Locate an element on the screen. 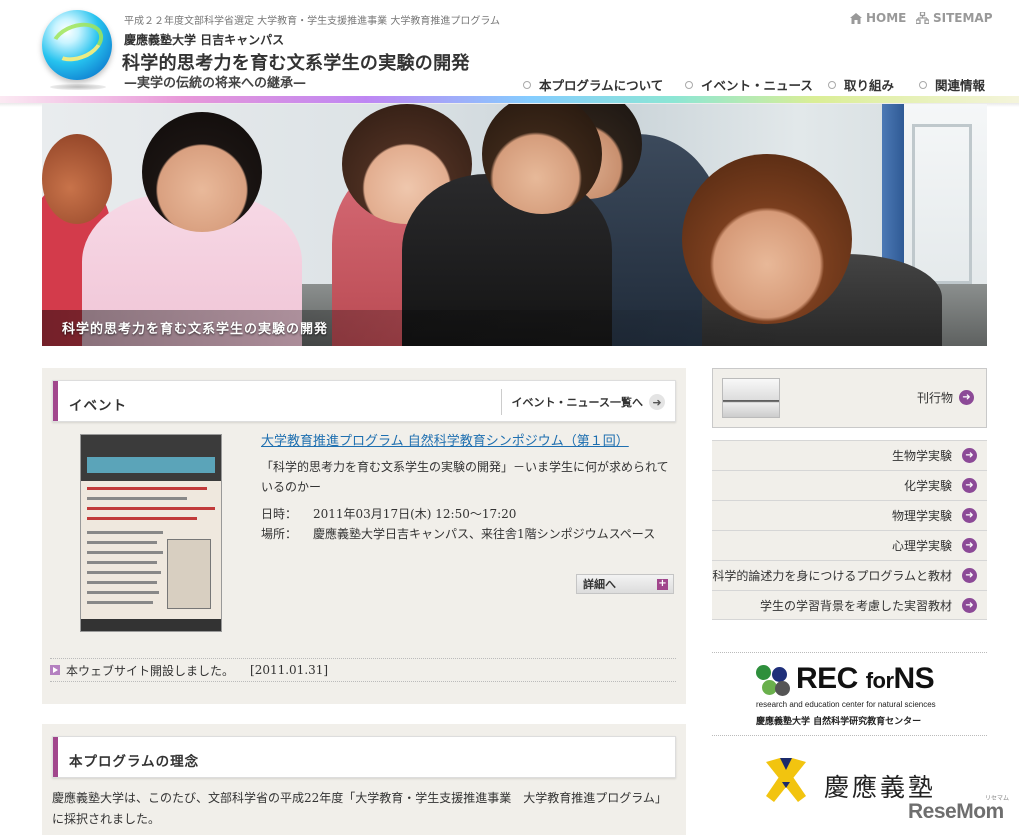 The width and height of the screenshot is (1019, 835). nav-related-label: 関連情報 is located at coordinates (960, 85).